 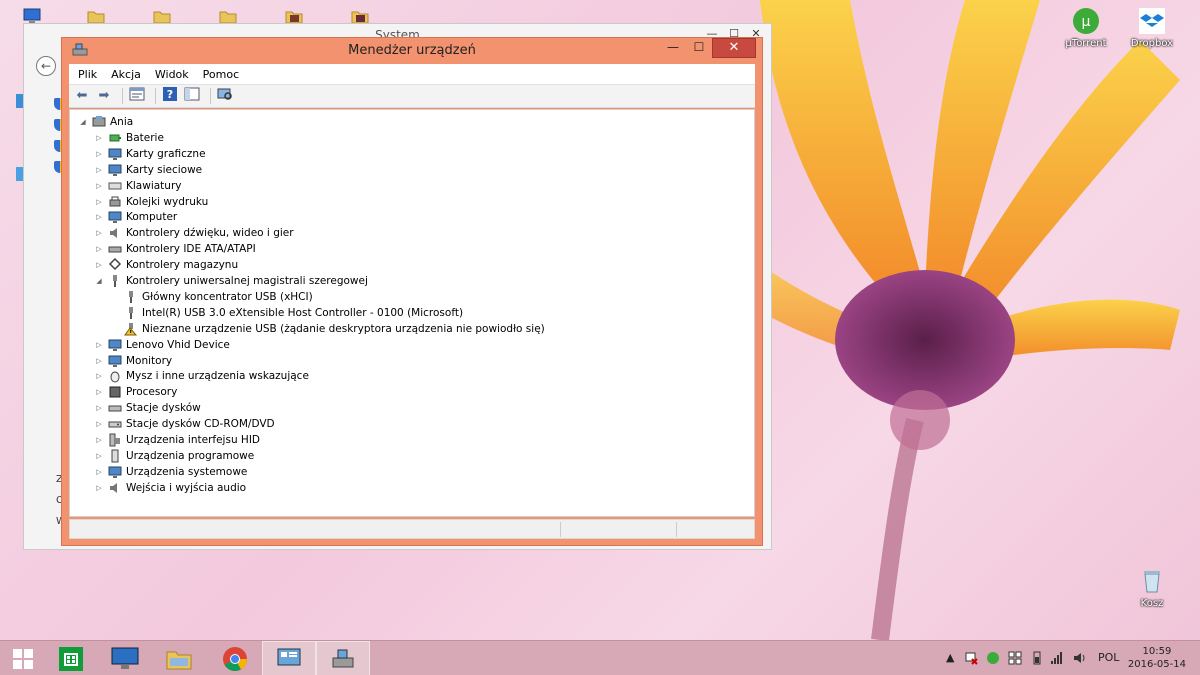 What do you see at coordinates (192, 96) in the screenshot?
I see `view-icon` at bounding box center [192, 96].